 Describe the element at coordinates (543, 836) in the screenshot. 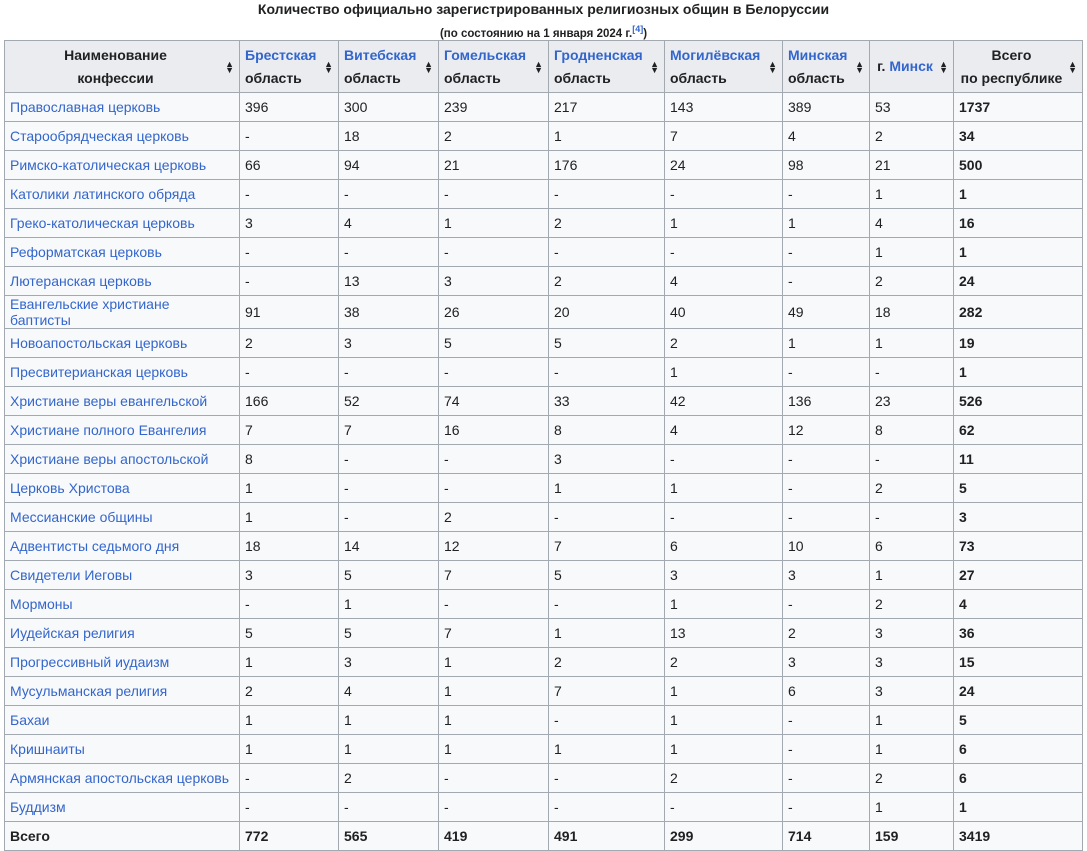

I see `total-row: Всего 772 565 419 491 299 714 159 3419` at that location.